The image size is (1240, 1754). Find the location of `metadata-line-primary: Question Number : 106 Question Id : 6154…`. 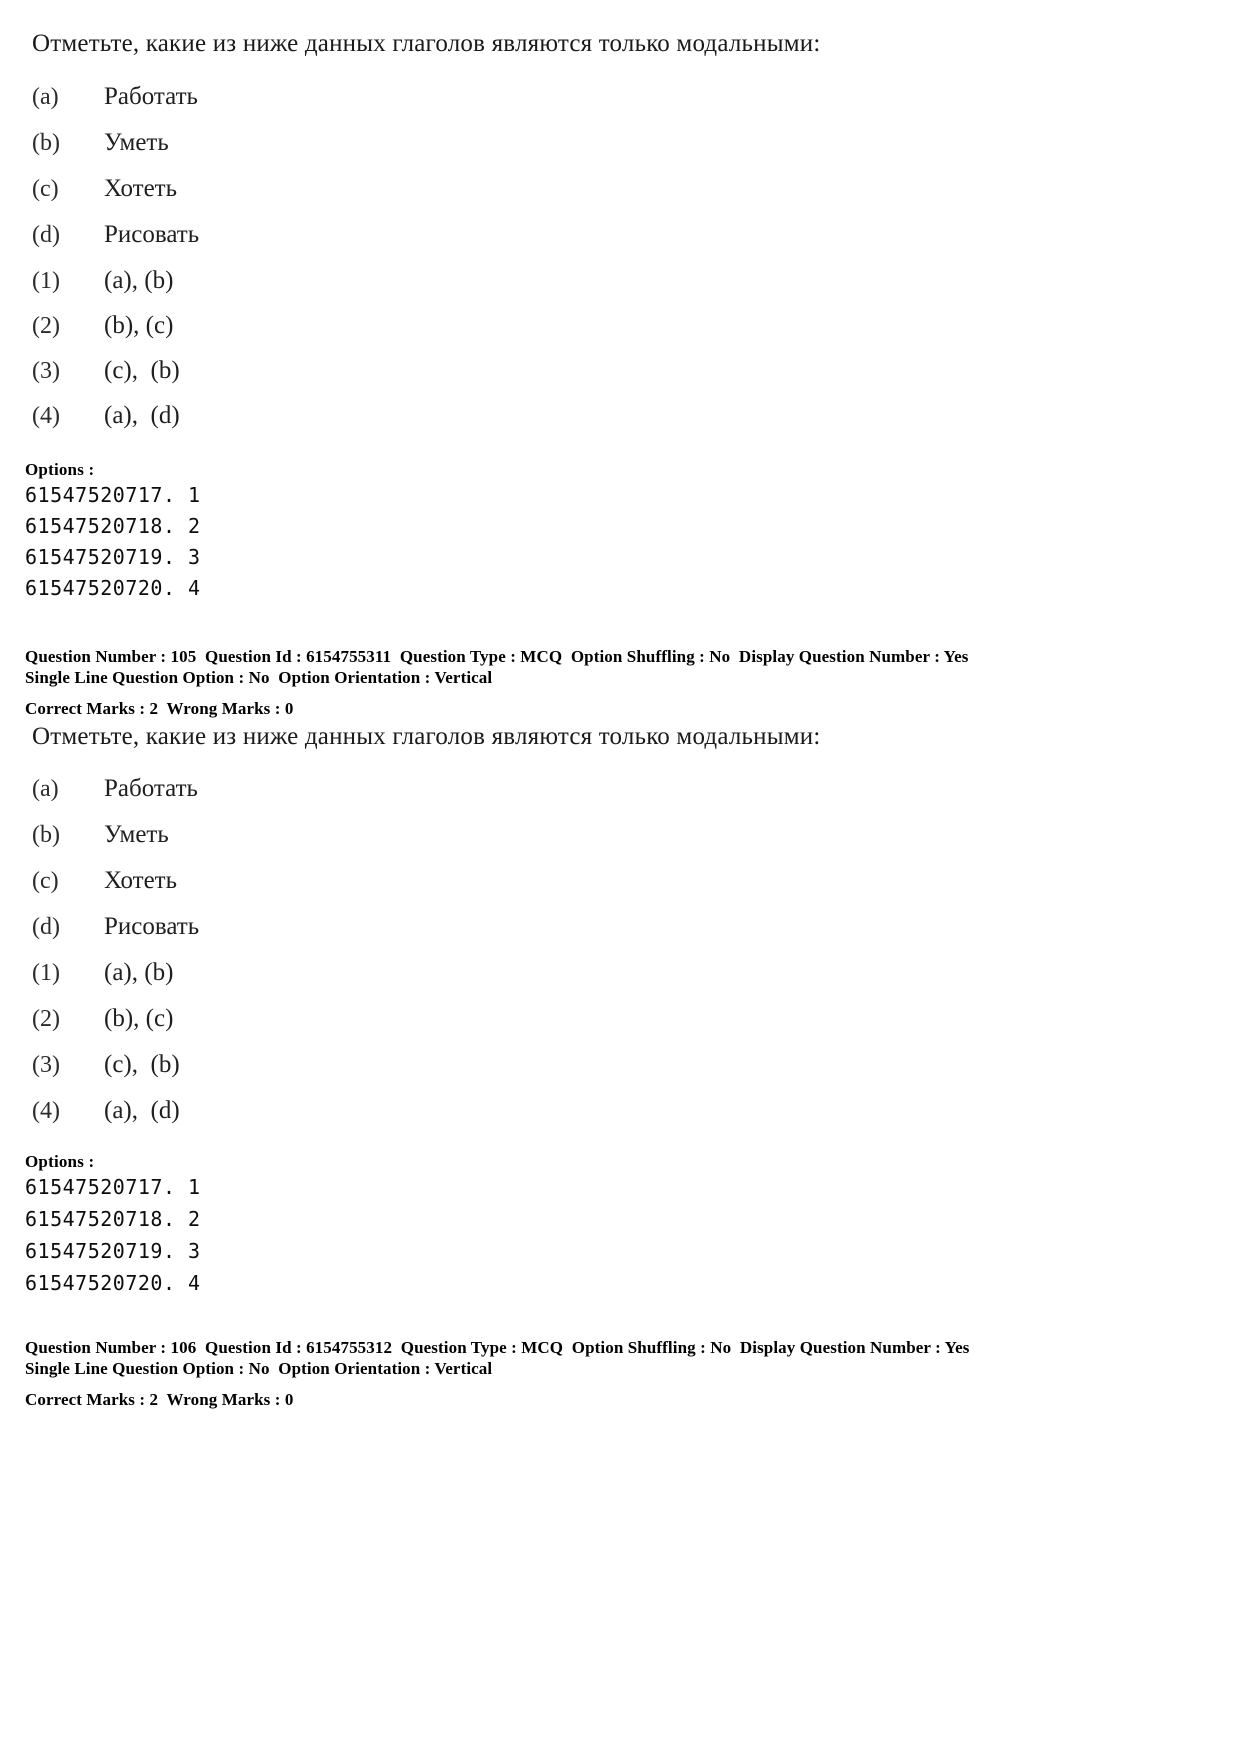

metadata-line-primary: Question Number : 106 Question Id : 6154… is located at coordinates (497, 1347).